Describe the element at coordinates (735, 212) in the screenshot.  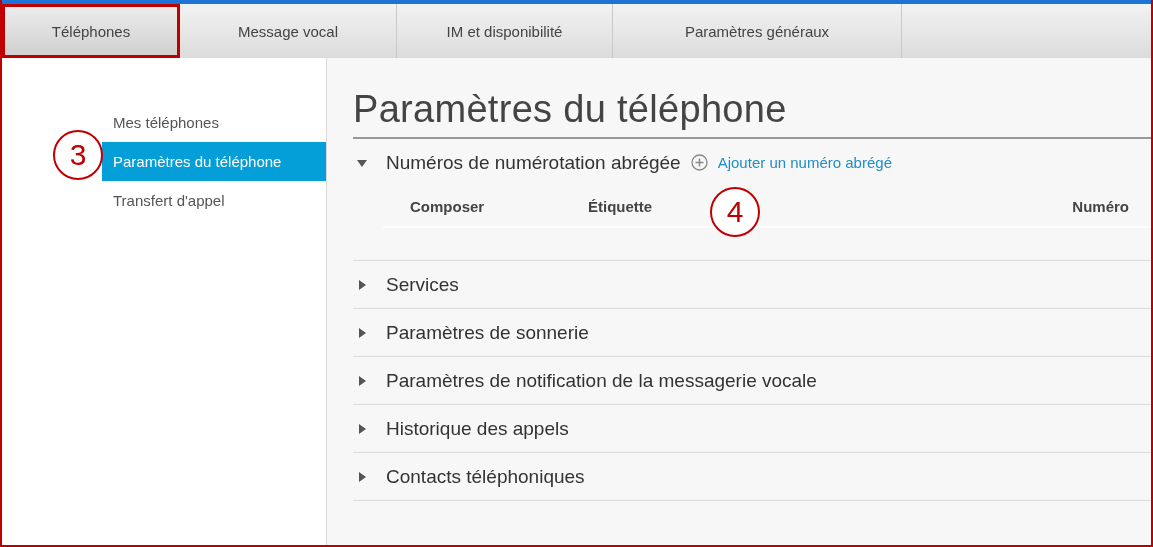
I see `callout-number: 4` at that location.